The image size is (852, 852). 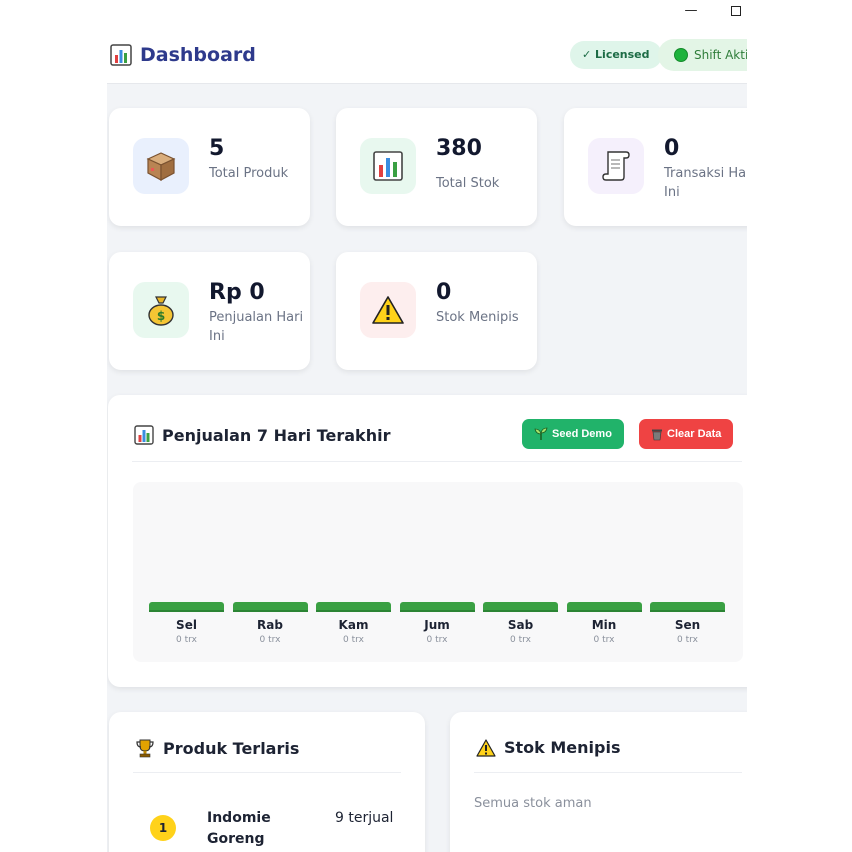 What do you see at coordinates (459, 148) in the screenshot?
I see `stat-value: 380` at bounding box center [459, 148].